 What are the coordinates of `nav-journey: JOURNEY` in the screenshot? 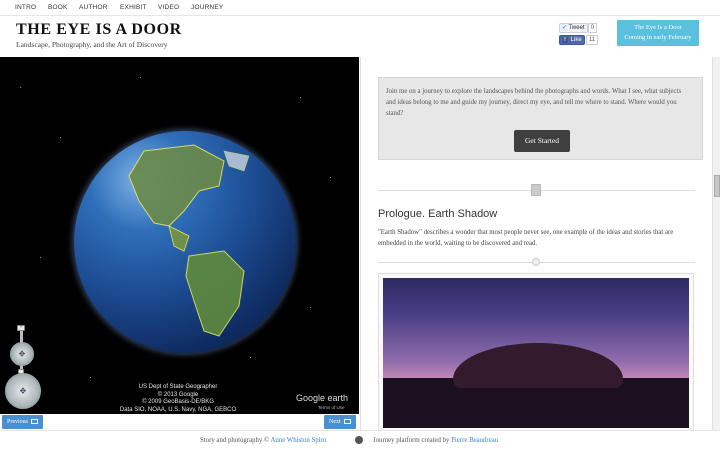 It's located at (207, 7).